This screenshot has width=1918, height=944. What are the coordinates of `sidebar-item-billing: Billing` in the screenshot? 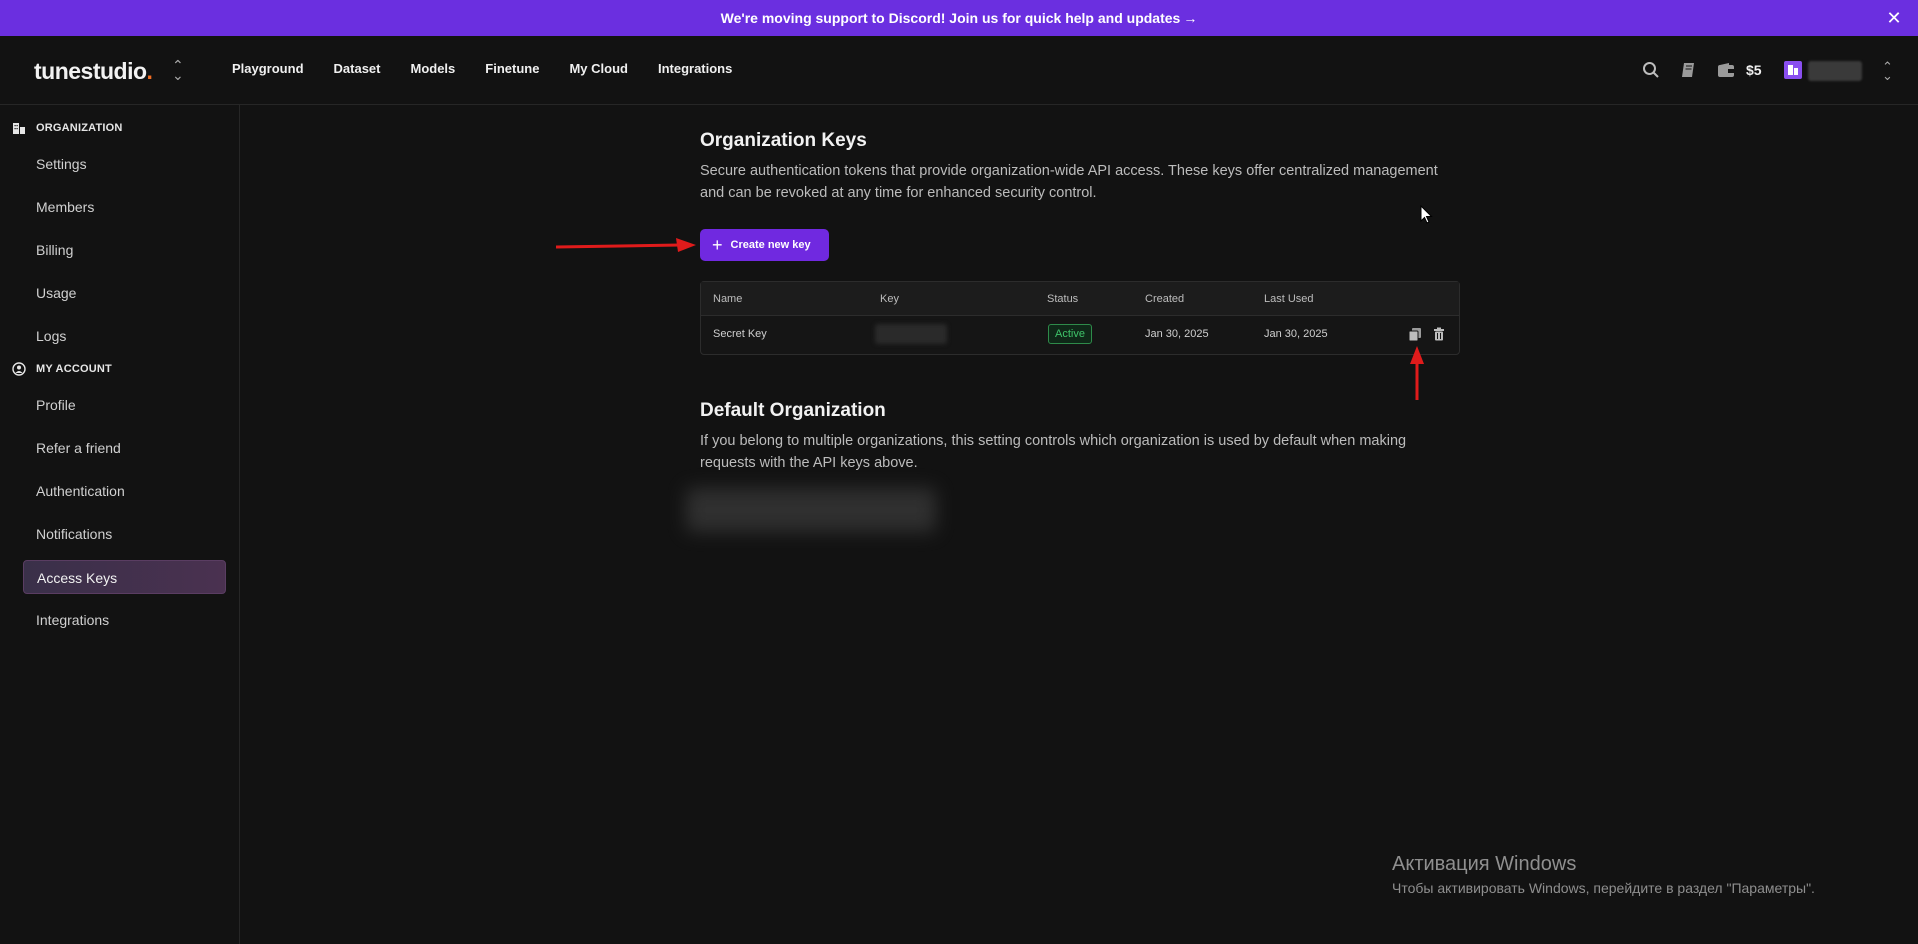 It's located at (124, 250).